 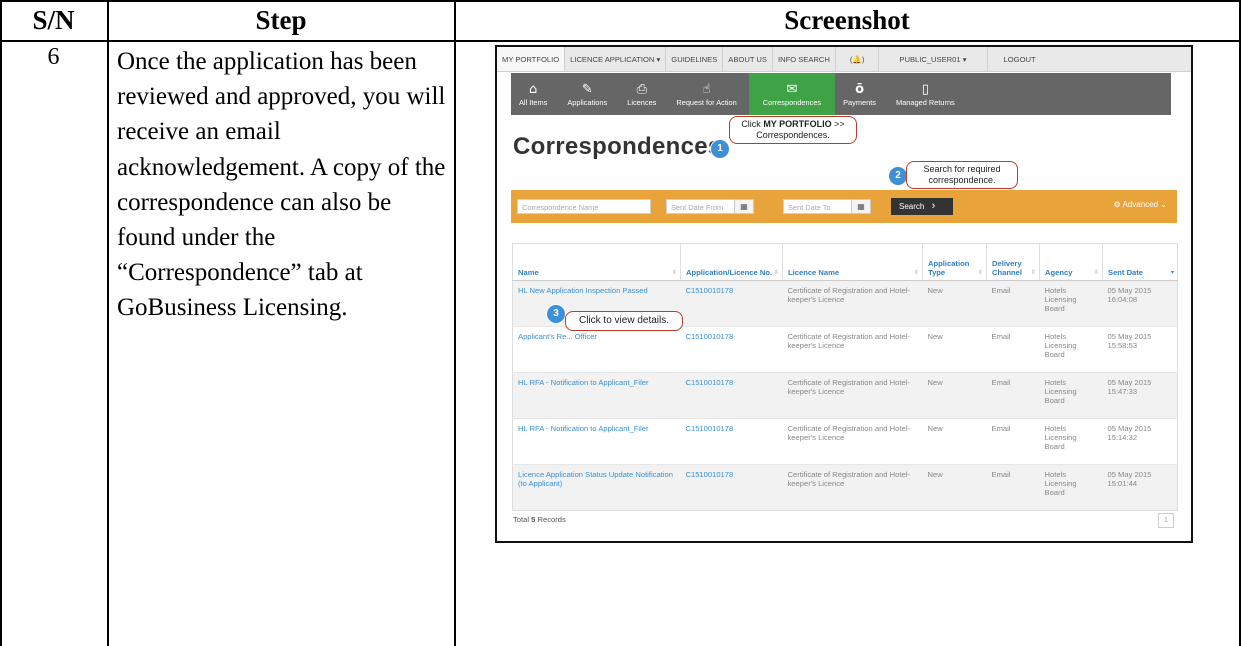 What do you see at coordinates (596, 349) in the screenshot?
I see `correspondence-link: Applicant's Re... Officer` at bounding box center [596, 349].